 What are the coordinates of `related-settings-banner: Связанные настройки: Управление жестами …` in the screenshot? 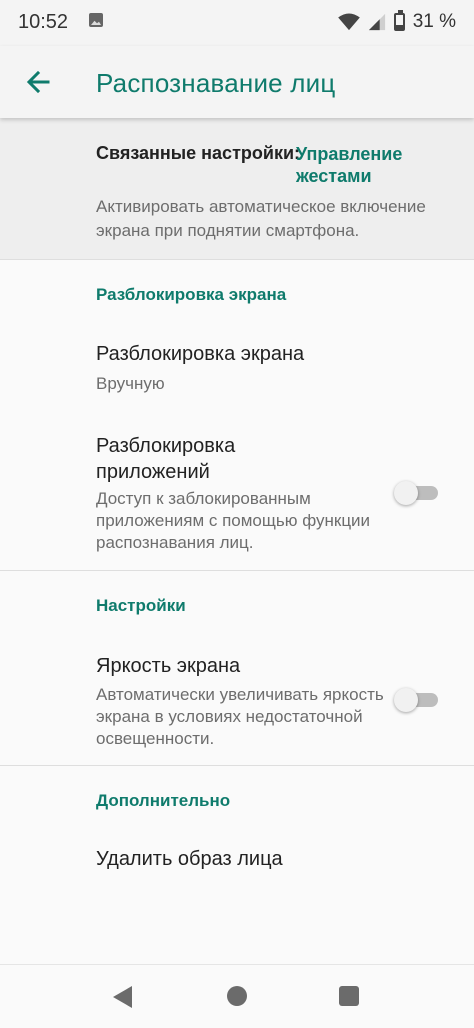 It's located at (237, 188).